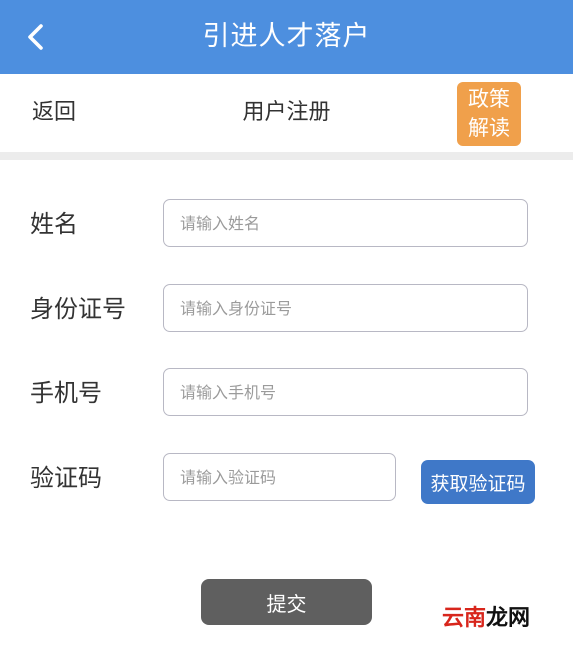 Image resolution: width=573 pixels, height=650 pixels. Describe the element at coordinates (345, 308) in the screenshot. I see `id-number-input` at that location.